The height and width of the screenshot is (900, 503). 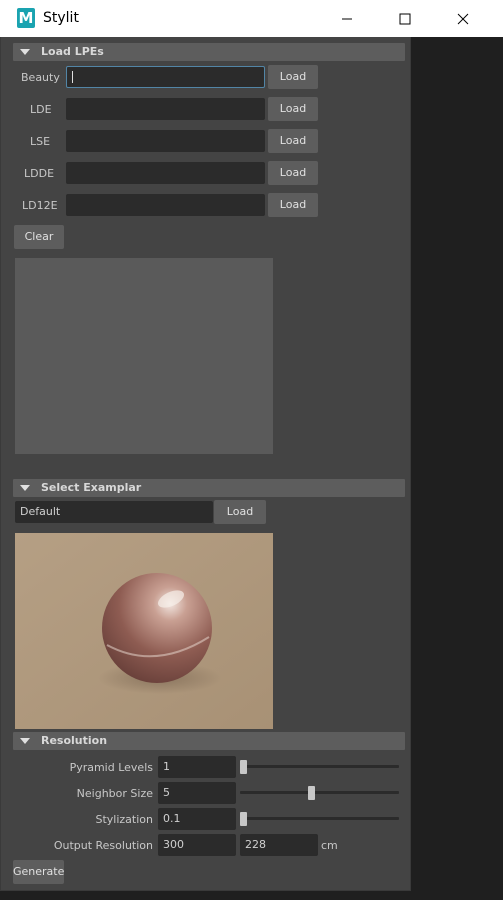 What do you see at coordinates (40, 77) in the screenshot?
I see `beauty-label: Beauty` at bounding box center [40, 77].